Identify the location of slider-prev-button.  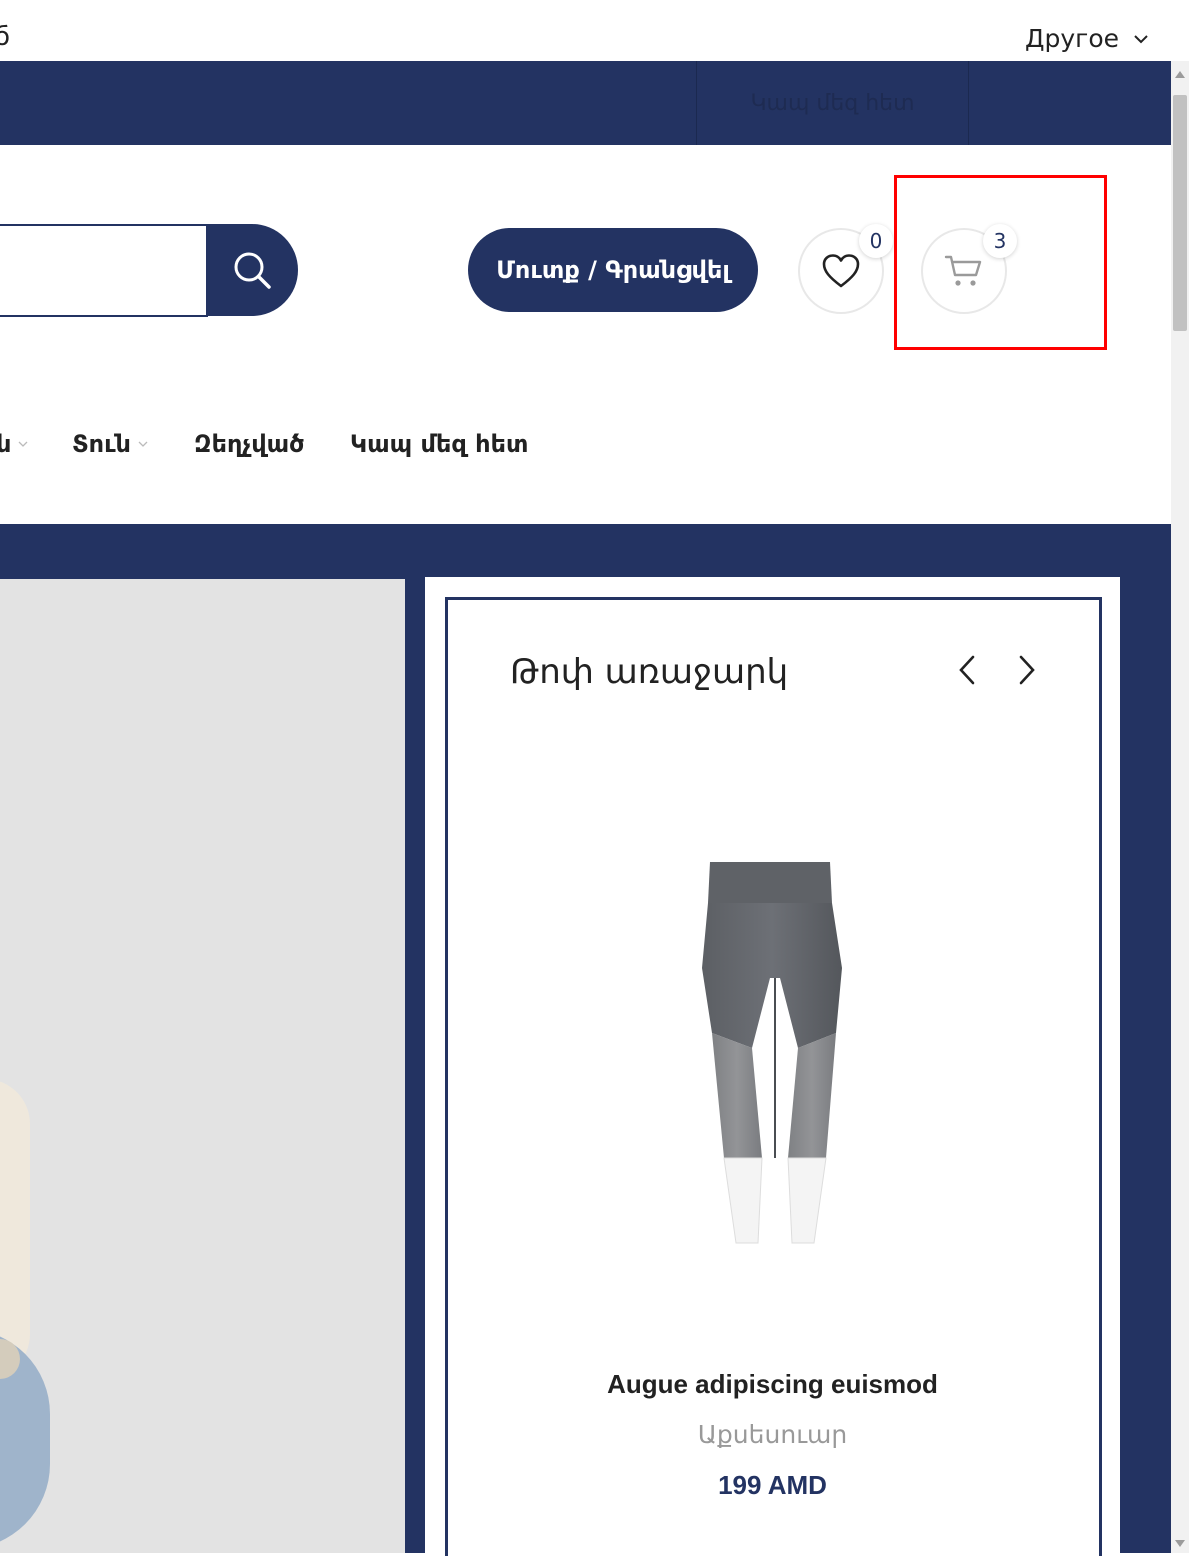
(967, 670).